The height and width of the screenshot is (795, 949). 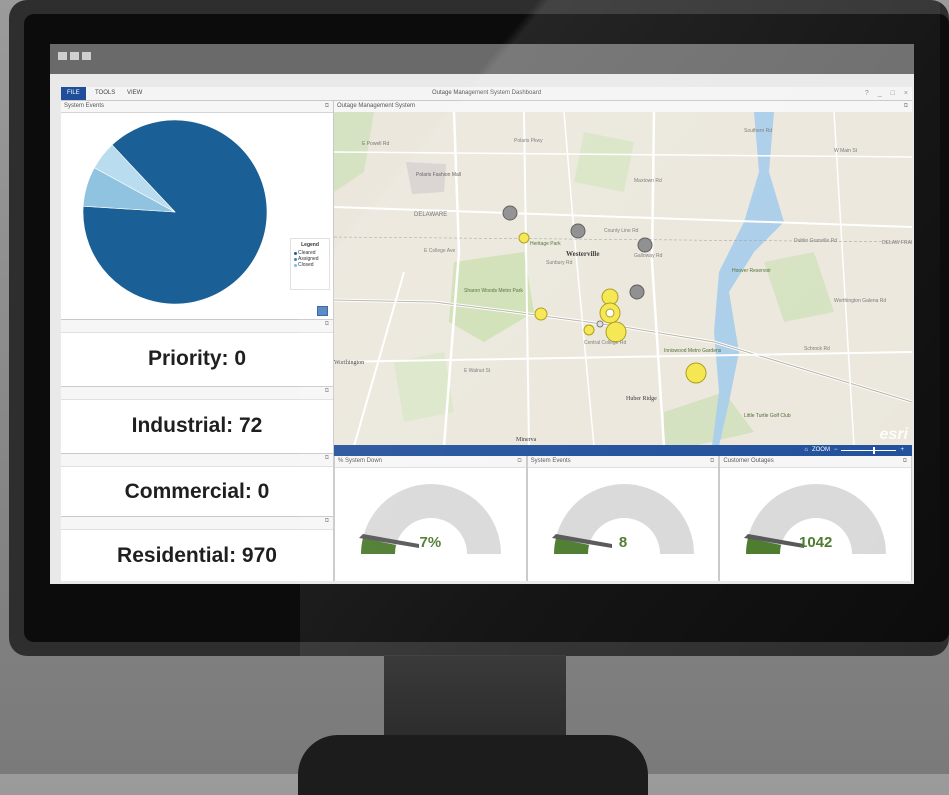 I want to click on residential-panel: ⧉ Residential: 970, so click(x=197, y=549).